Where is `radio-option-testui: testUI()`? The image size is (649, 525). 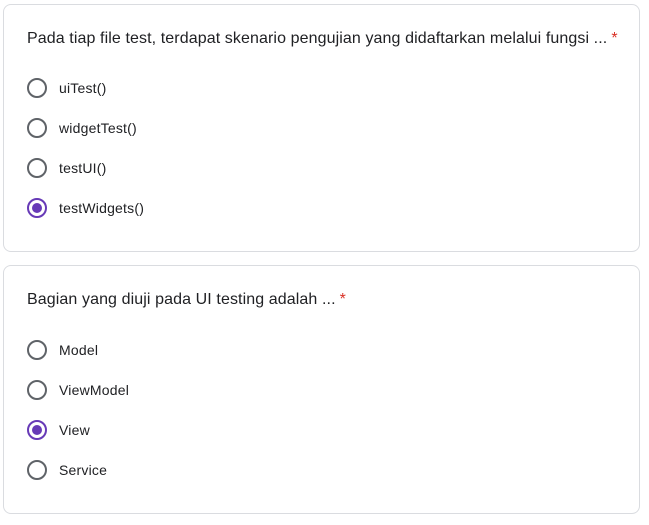 radio-option-testui: testUI() is located at coordinates (67, 168).